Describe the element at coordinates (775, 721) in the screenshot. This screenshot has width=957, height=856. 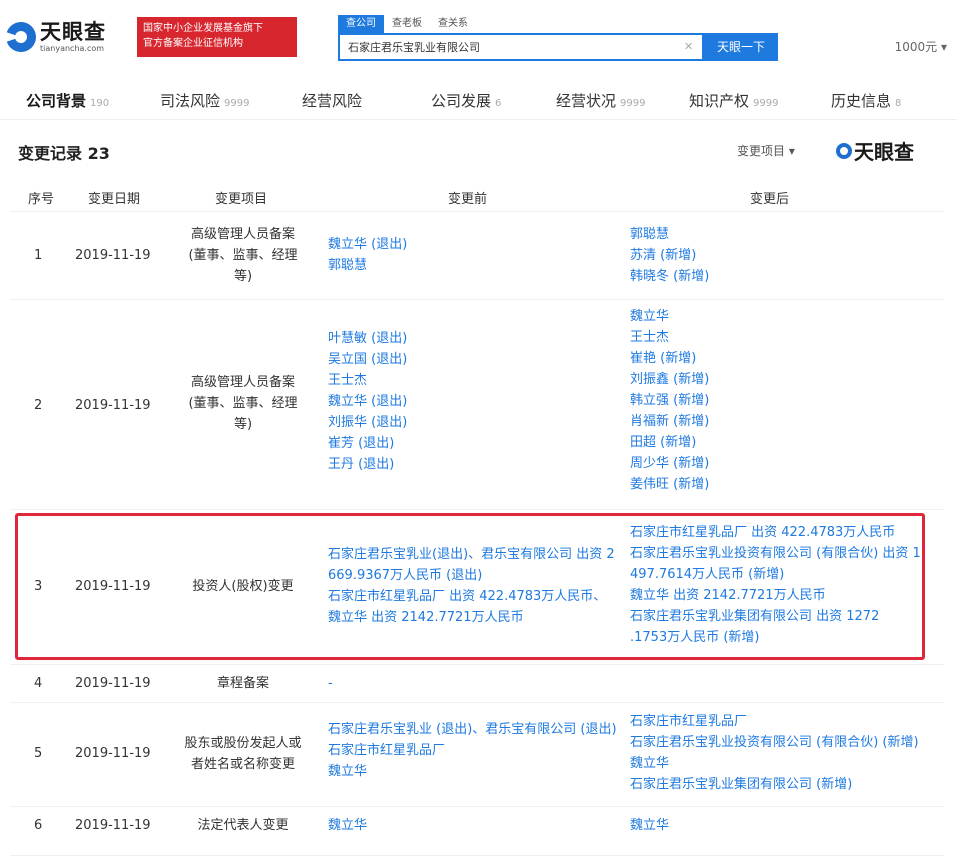
I see `after-value-line: 石家庄市红星乳品厂` at that location.